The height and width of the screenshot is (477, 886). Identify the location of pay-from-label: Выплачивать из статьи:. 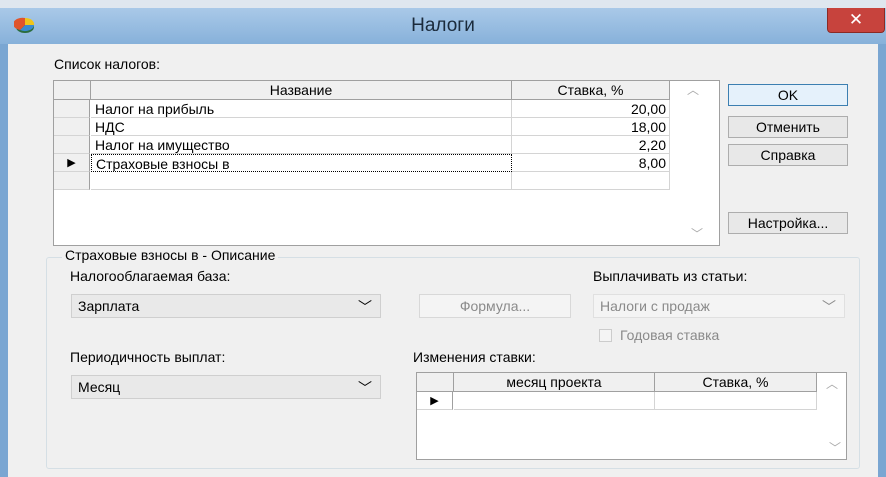
(670, 276).